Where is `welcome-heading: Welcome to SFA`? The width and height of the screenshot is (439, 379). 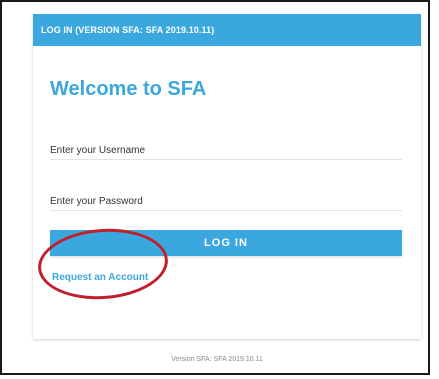 welcome-heading: Welcome to SFA is located at coordinates (128, 89).